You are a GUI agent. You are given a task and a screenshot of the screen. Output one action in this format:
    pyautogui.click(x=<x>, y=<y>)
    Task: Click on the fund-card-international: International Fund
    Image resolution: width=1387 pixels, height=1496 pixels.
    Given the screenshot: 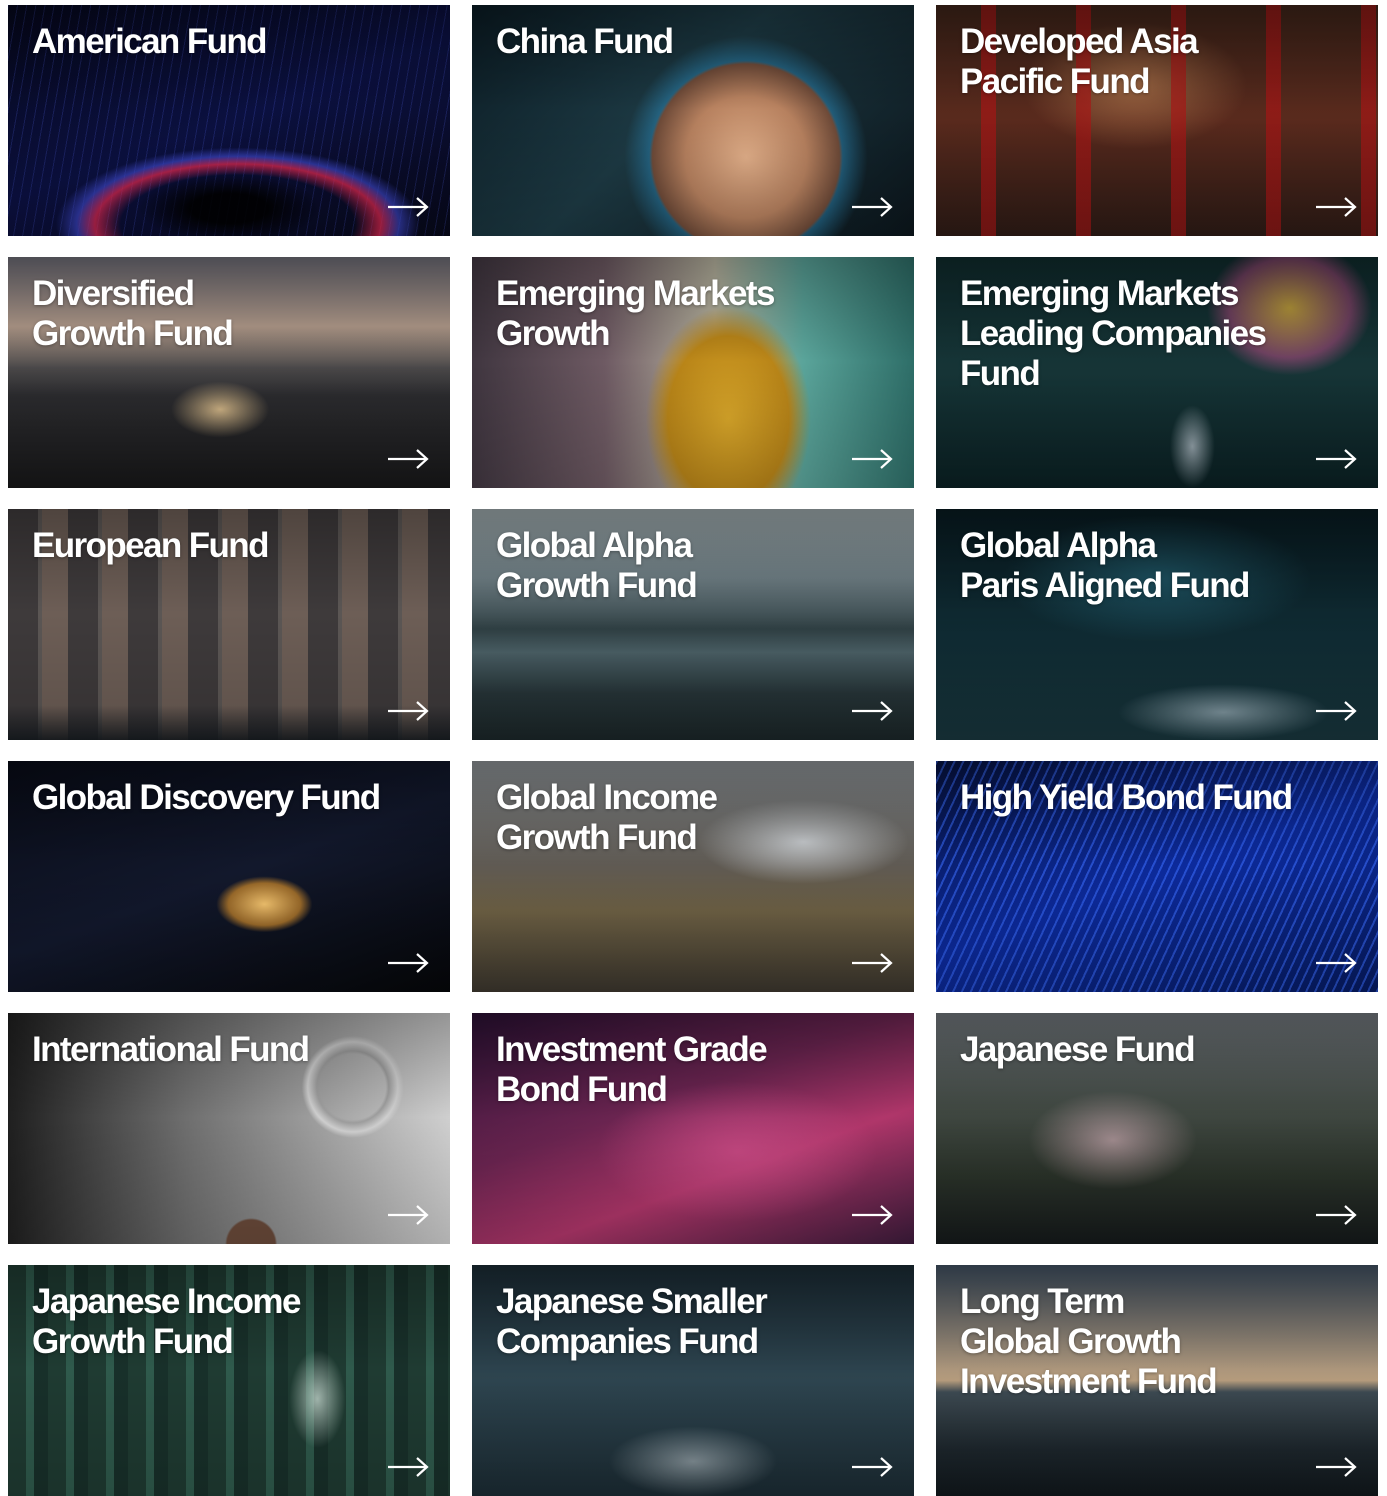 What is the action you would take?
    pyautogui.click(x=229, y=1128)
    